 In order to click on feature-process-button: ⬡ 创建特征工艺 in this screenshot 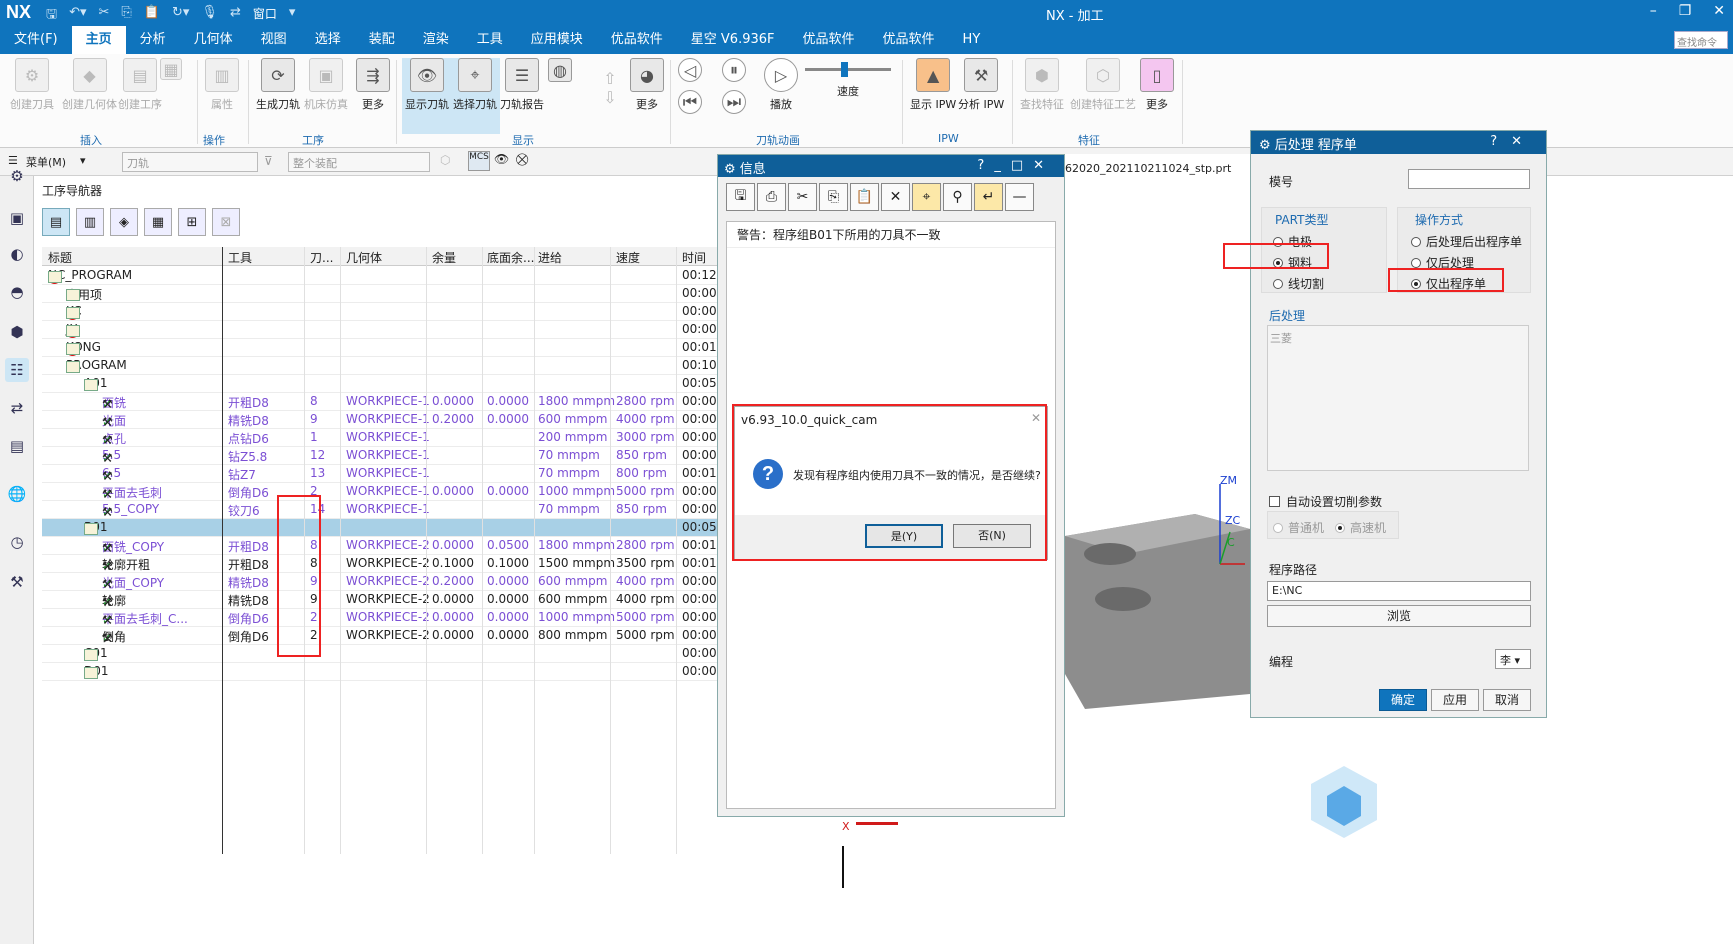, I will do `click(1103, 85)`.